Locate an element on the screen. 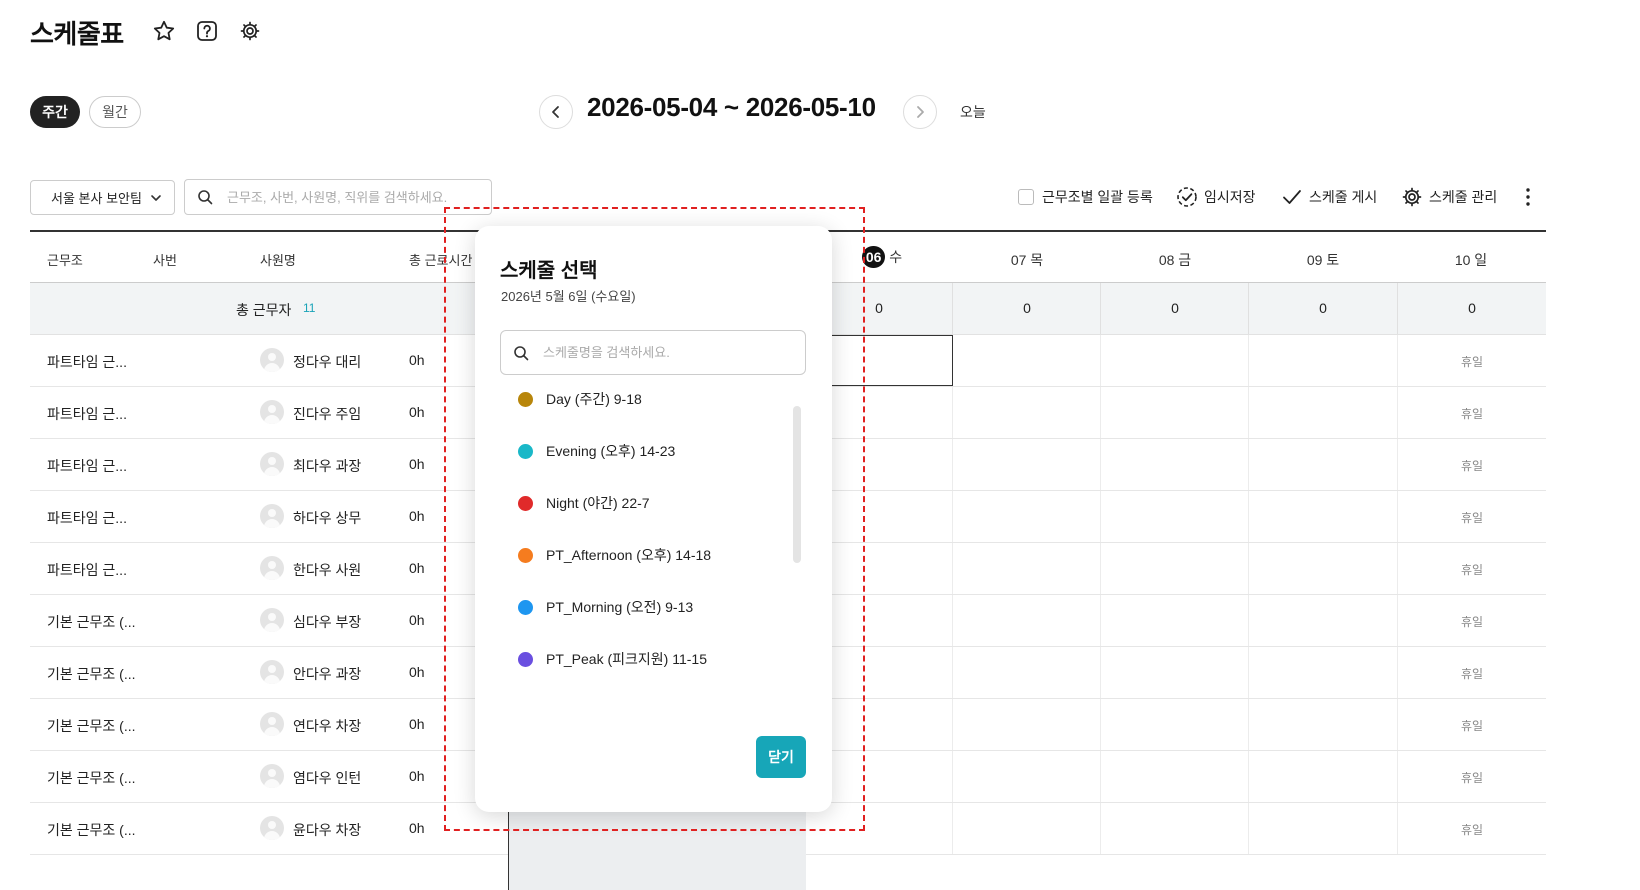  employee-search-input is located at coordinates (357, 197).